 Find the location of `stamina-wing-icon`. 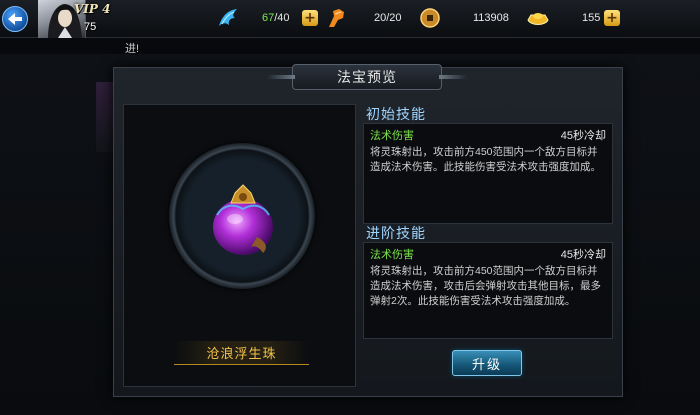

stamina-wing-icon is located at coordinates (228, 18).